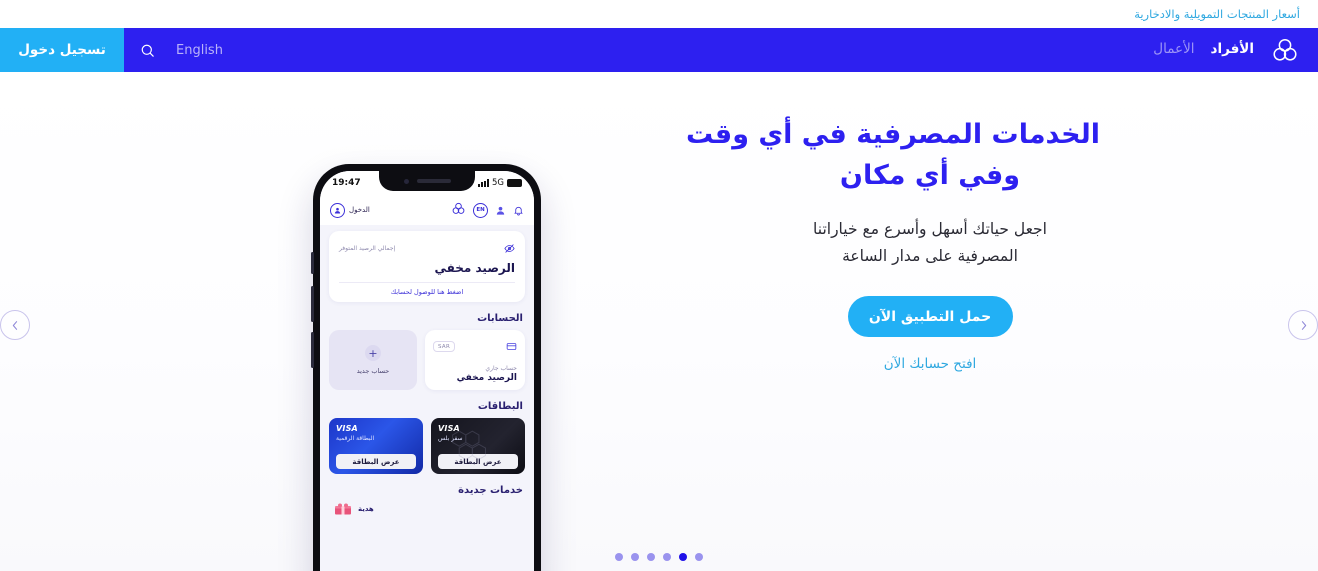  What do you see at coordinates (346, 183) in the screenshot?
I see `status-time: 19:47` at bounding box center [346, 183].